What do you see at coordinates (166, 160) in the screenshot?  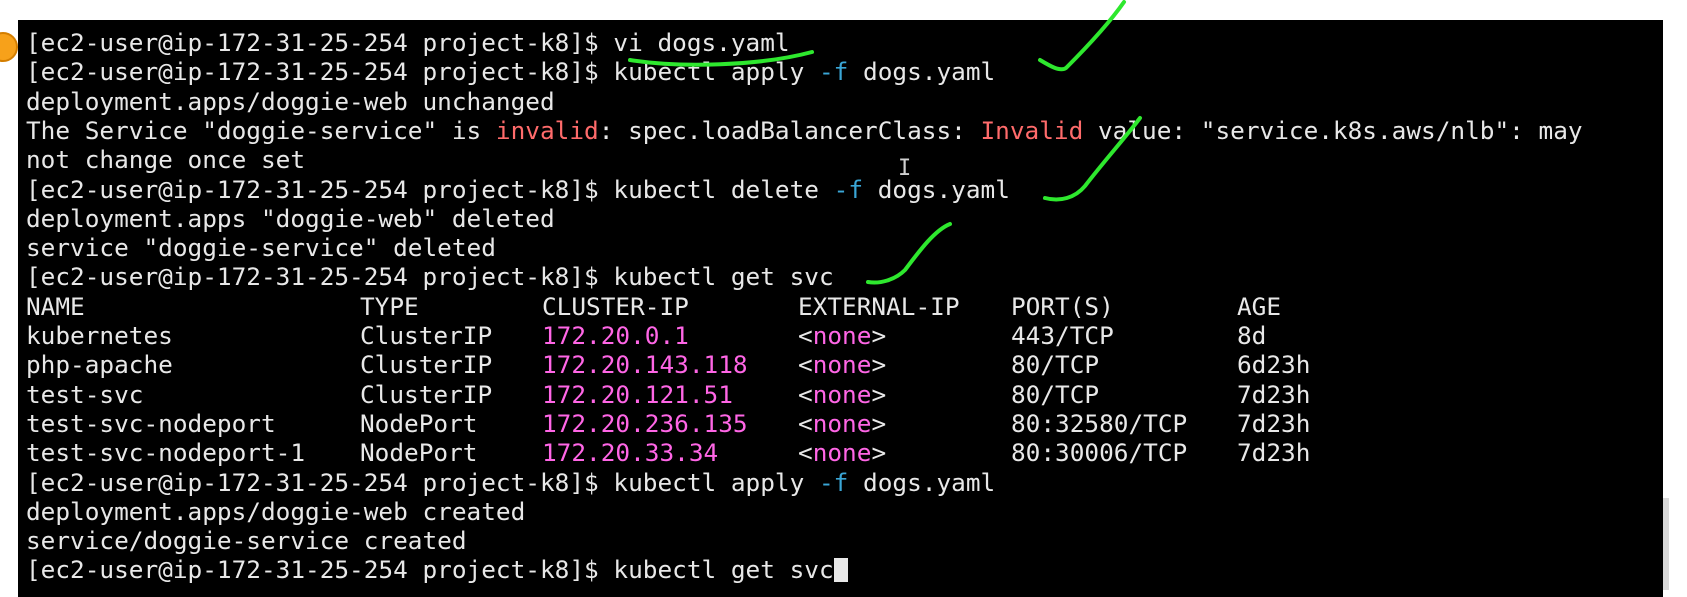 I see `error-line-continued: not change once set` at bounding box center [166, 160].